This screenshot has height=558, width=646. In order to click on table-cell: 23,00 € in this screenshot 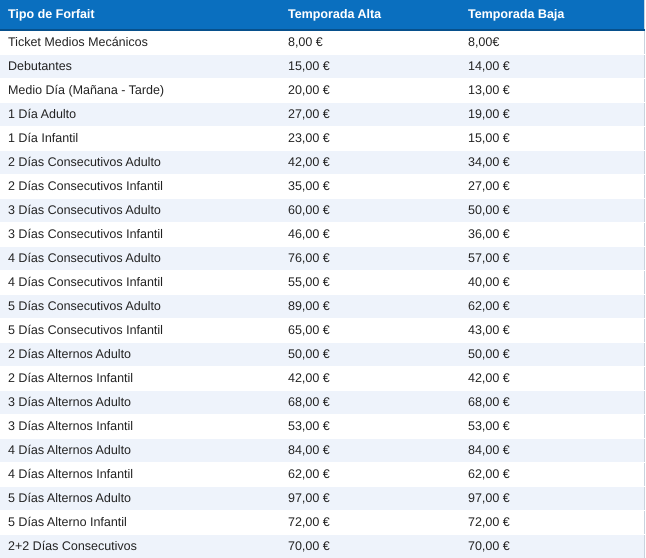, I will do `click(370, 138)`.